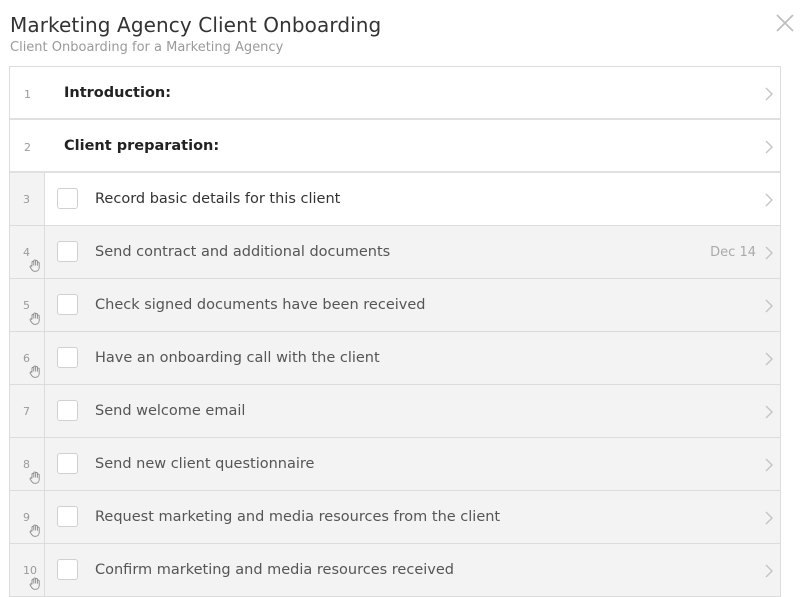  What do you see at coordinates (395, 358) in the screenshot?
I see `task-row: 6 Have an onboarding call with the client` at bounding box center [395, 358].